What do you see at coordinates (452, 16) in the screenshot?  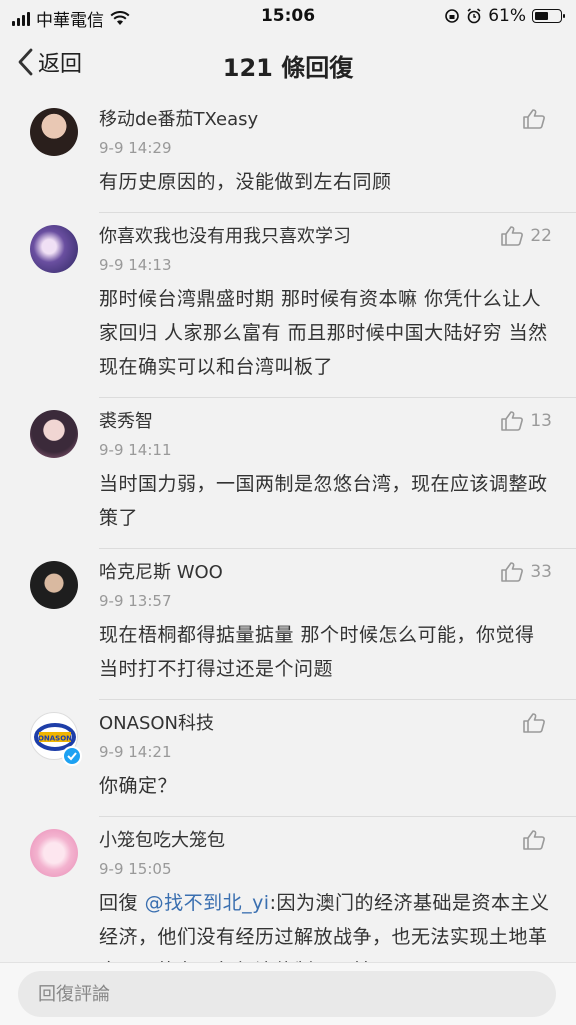 I see `rotation-lock-icon` at bounding box center [452, 16].